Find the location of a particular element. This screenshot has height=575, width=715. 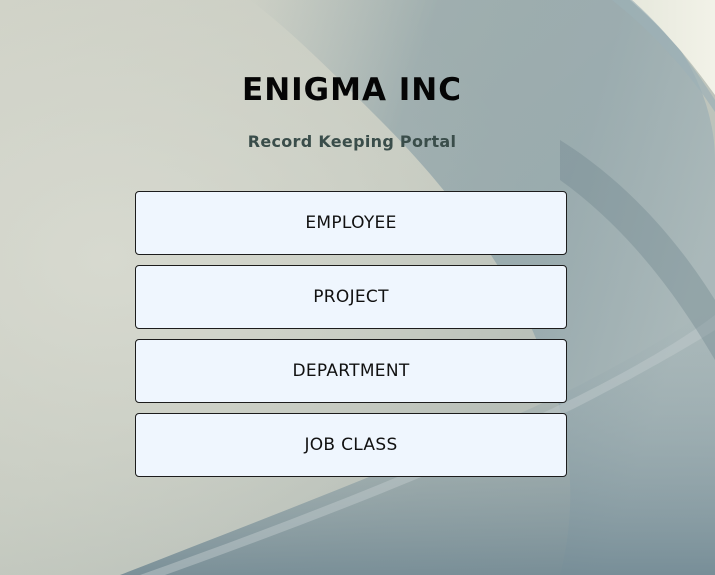

page-title: ENIGMA INC is located at coordinates (352, 90).